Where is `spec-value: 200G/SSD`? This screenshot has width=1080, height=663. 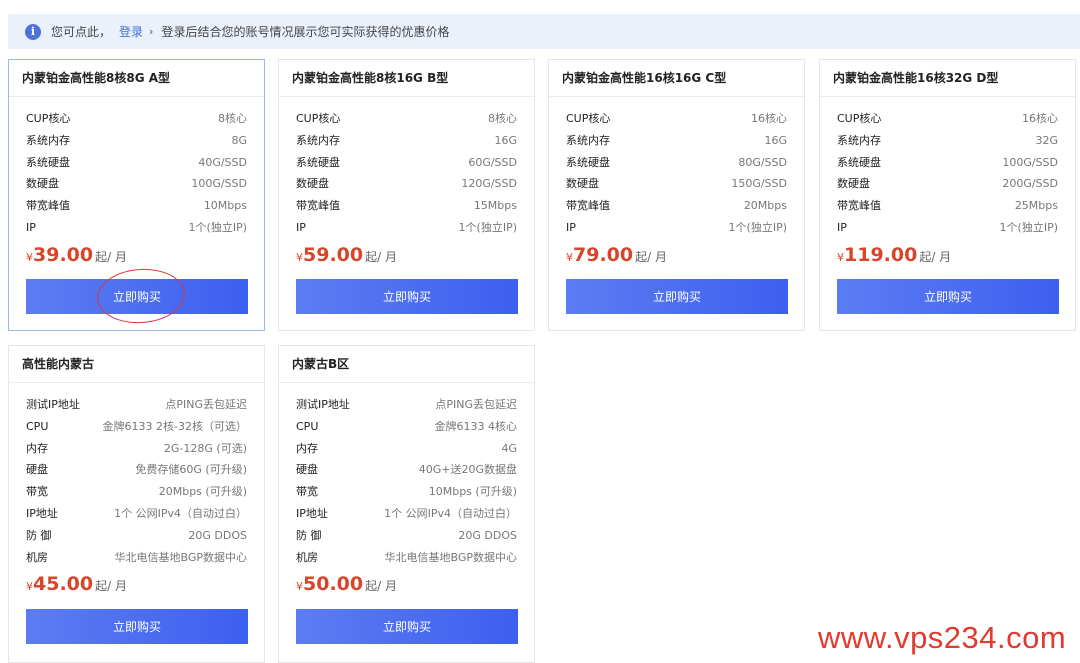 spec-value: 200G/SSD is located at coordinates (1030, 184).